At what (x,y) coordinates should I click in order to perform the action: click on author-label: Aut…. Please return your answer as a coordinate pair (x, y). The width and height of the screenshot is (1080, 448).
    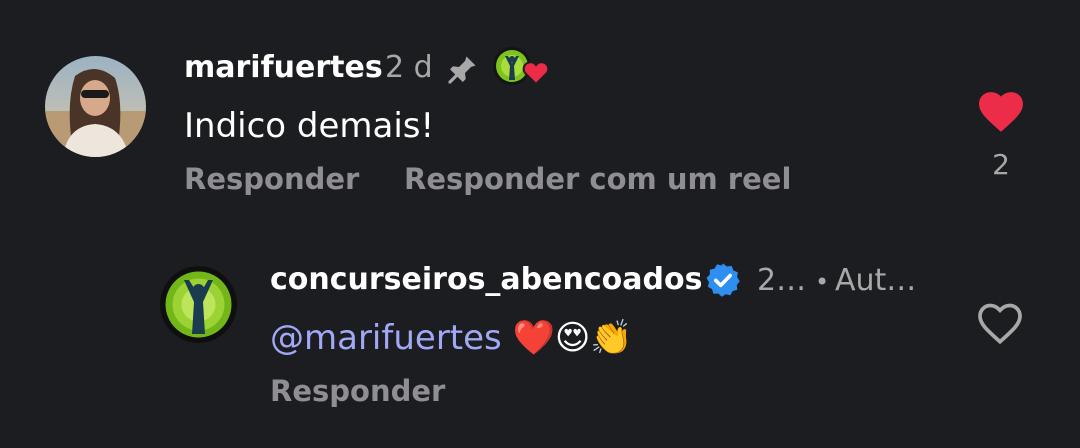
    Looking at the image, I should click on (876, 280).